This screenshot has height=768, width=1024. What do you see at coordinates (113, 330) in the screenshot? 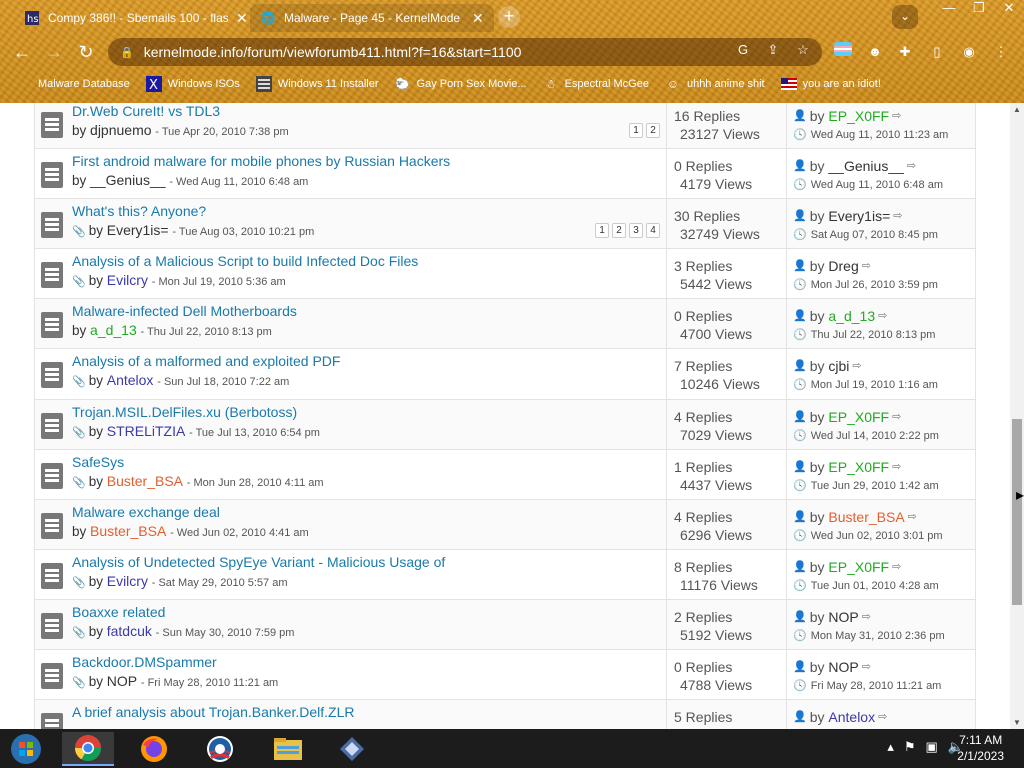
I see `author-link: a_d_13` at bounding box center [113, 330].